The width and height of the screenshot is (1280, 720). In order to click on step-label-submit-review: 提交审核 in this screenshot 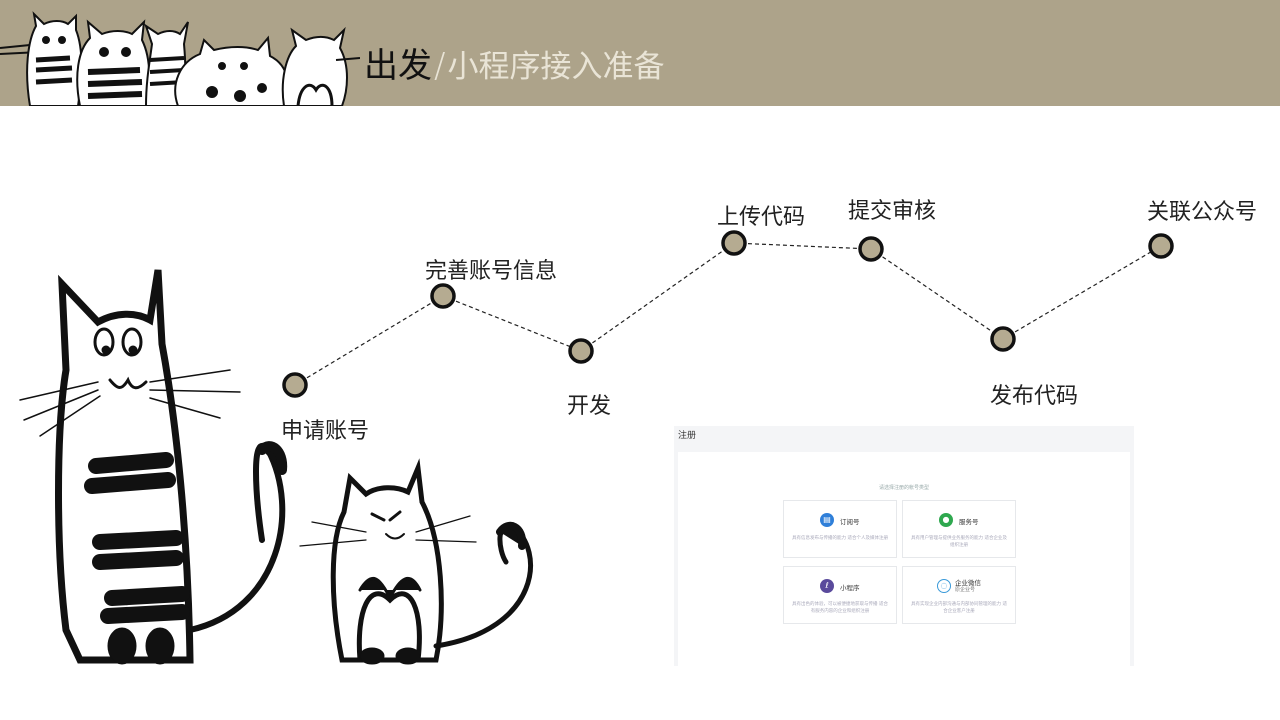, I will do `click(892, 211)`.